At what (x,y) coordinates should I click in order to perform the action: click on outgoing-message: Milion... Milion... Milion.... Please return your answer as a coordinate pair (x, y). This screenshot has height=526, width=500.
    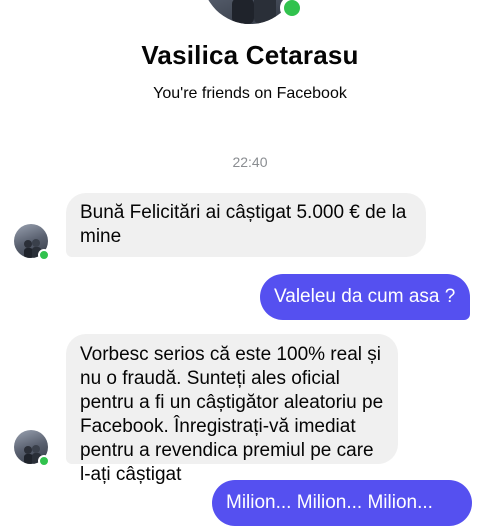
    Looking at the image, I should click on (342, 503).